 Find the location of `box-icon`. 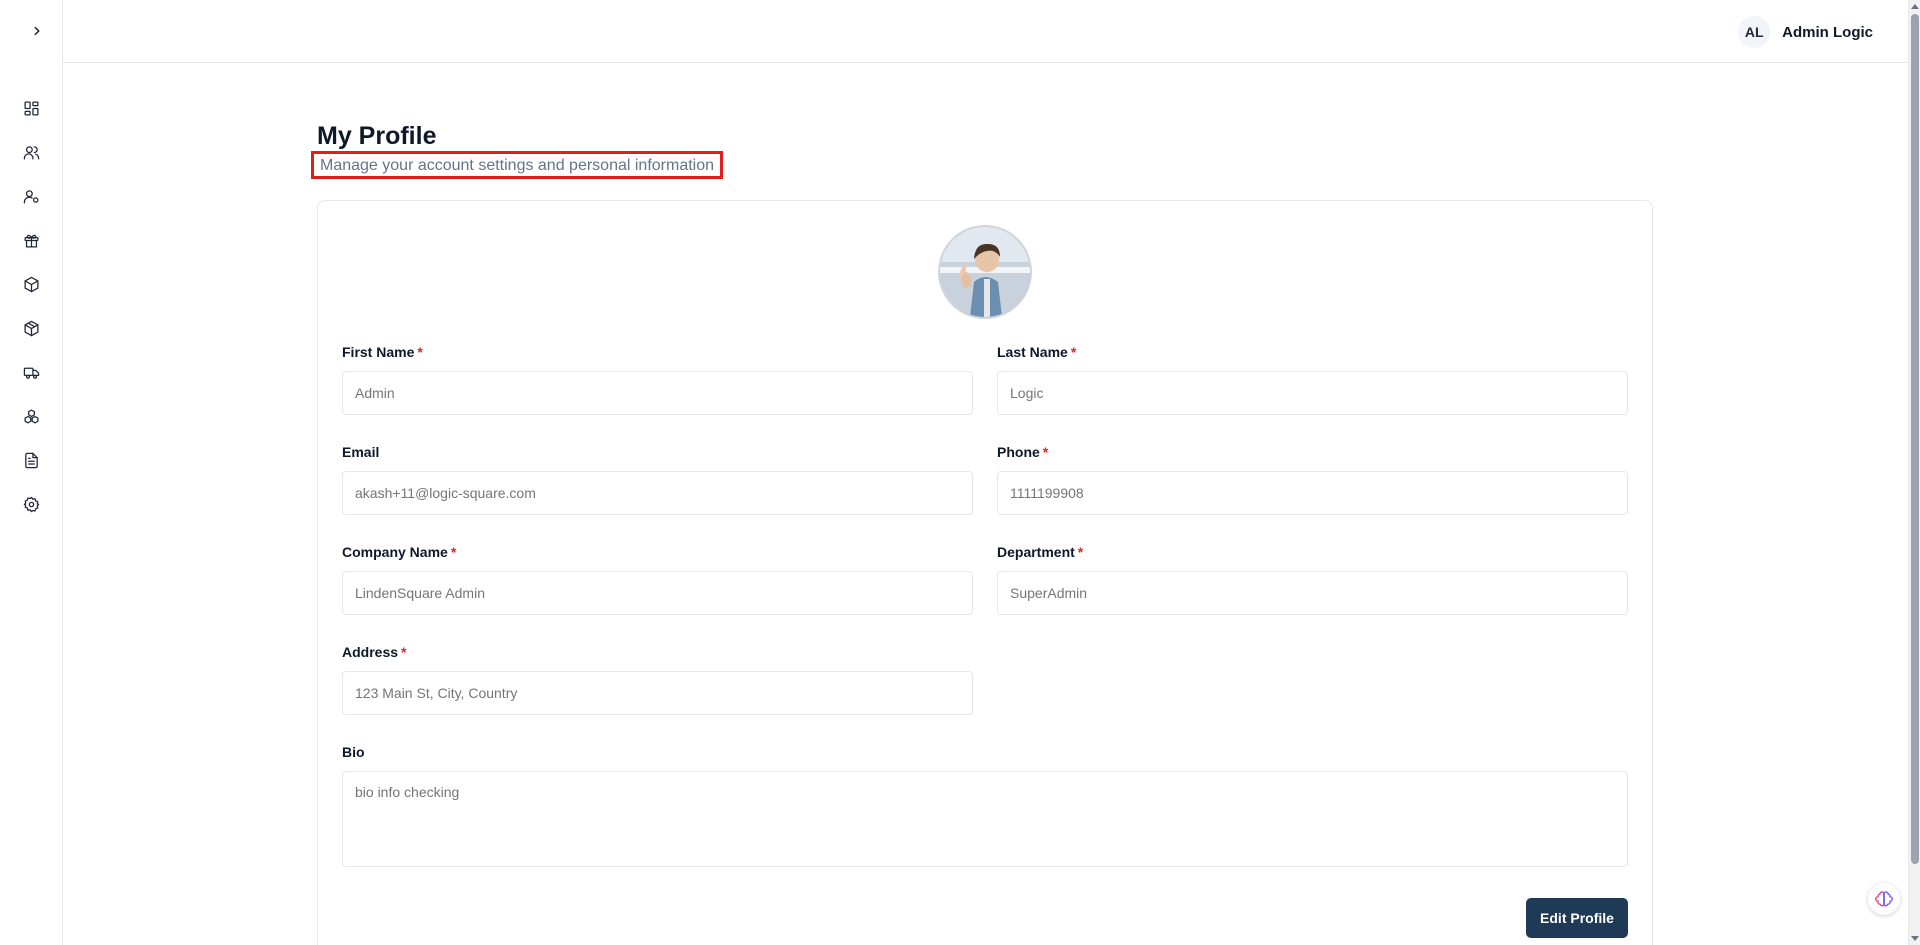

box-icon is located at coordinates (31, 328).